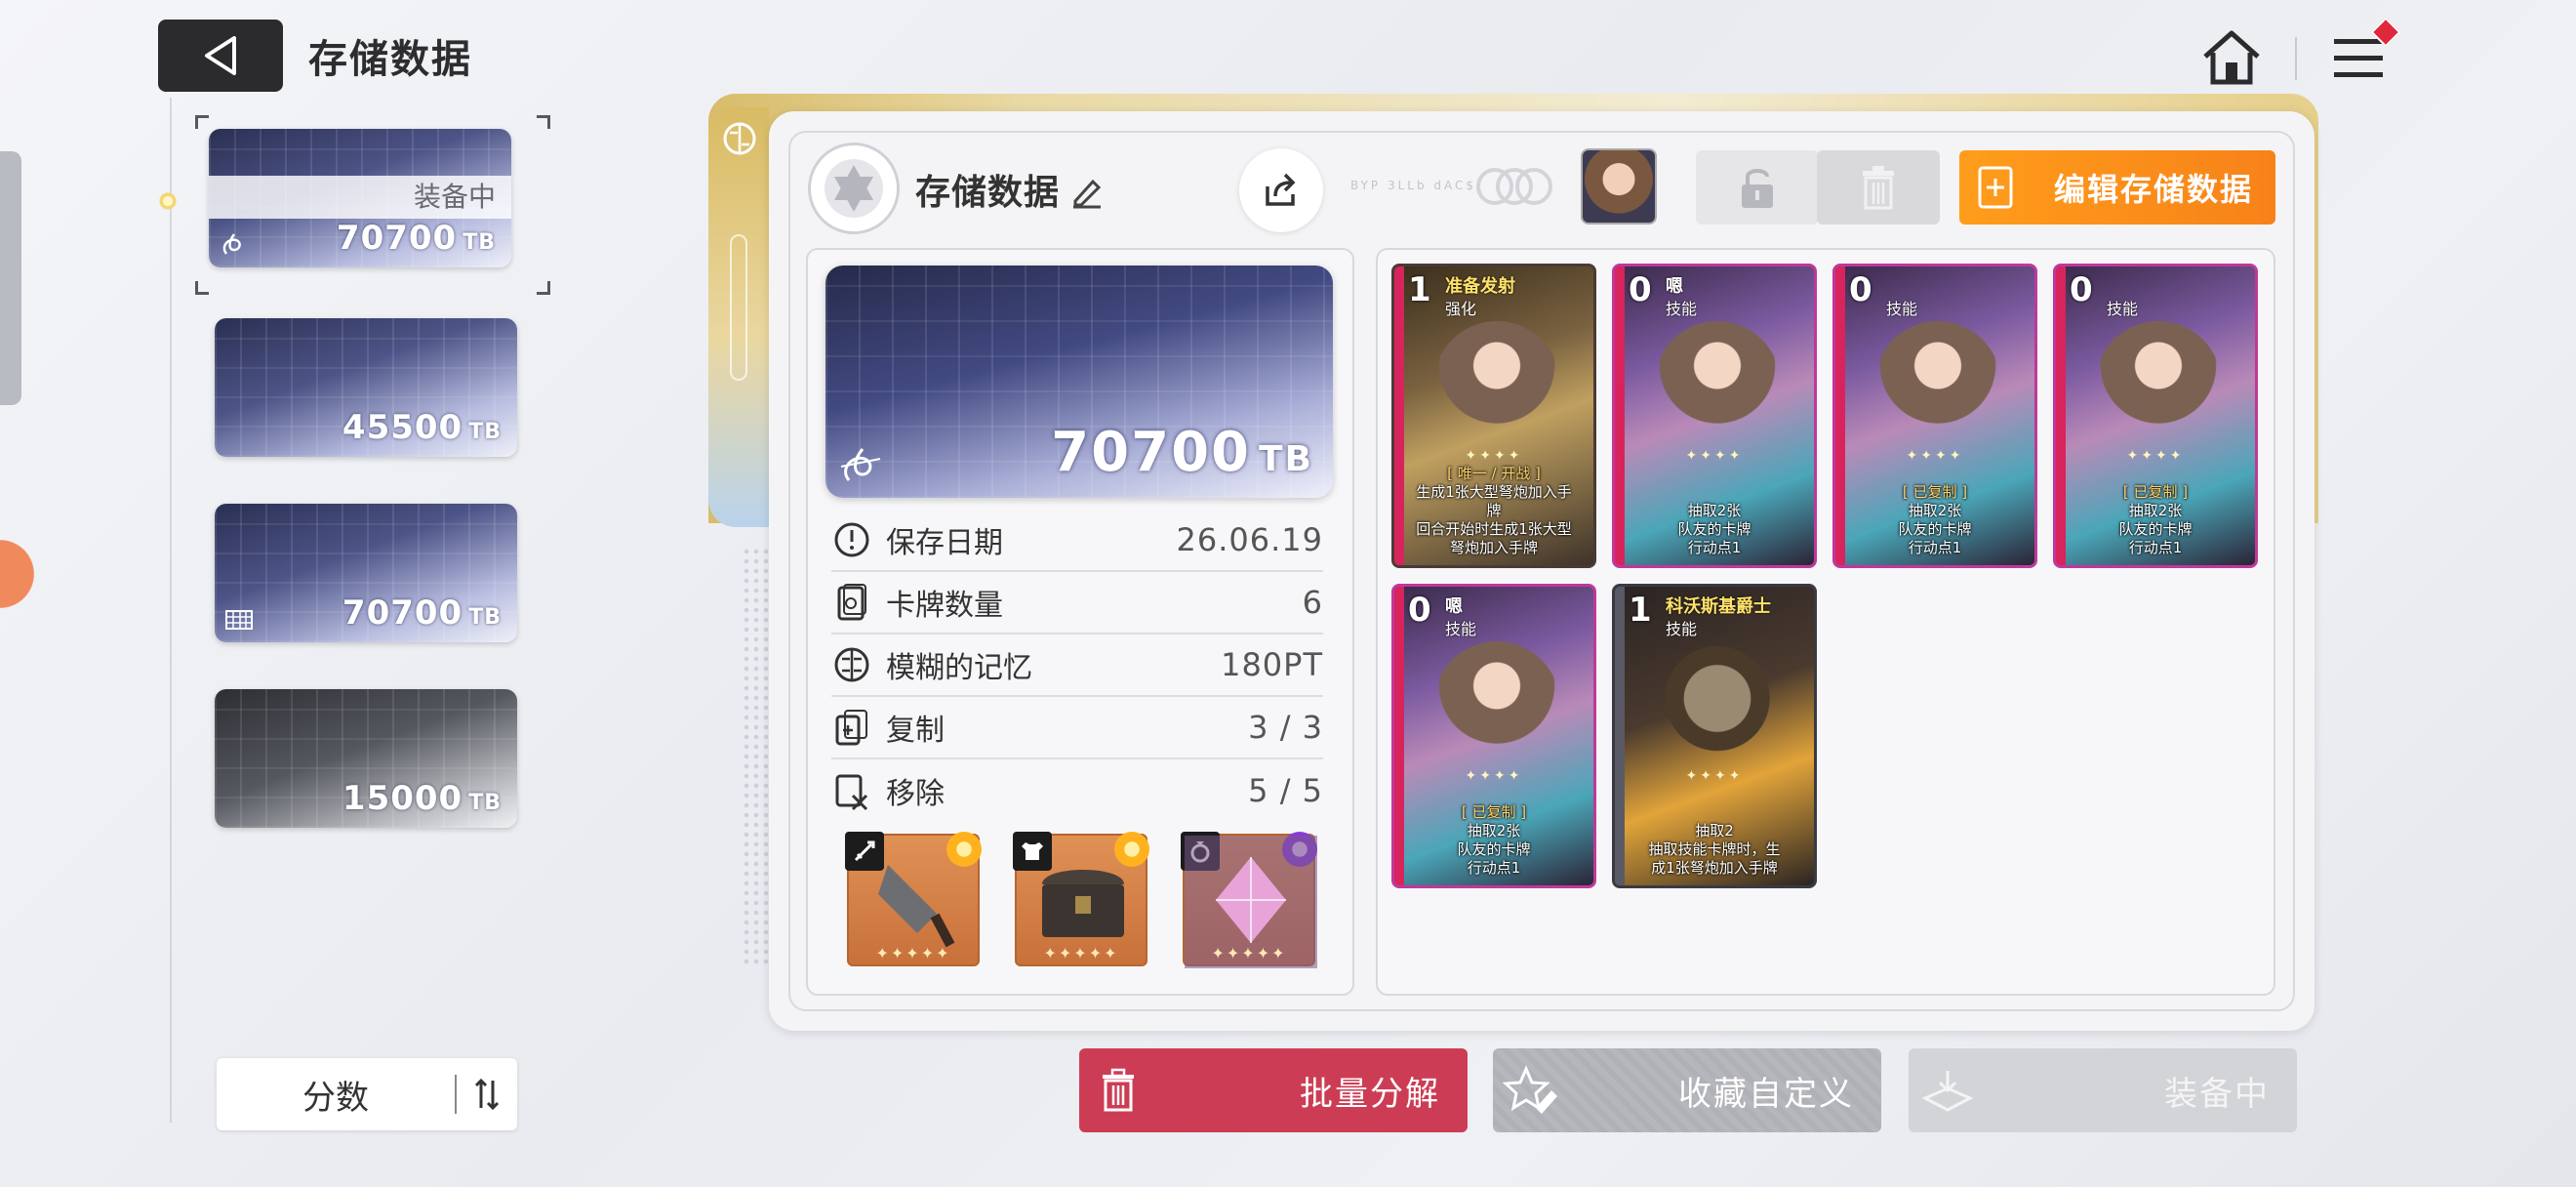 The image size is (2576, 1187). Describe the element at coordinates (851, 728) in the screenshot. I see `copy-icon` at that location.